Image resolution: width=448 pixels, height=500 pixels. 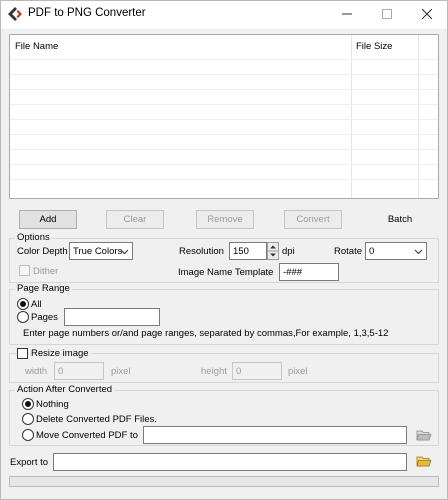 I want to click on resolution-unit: dpi, so click(x=288, y=251).